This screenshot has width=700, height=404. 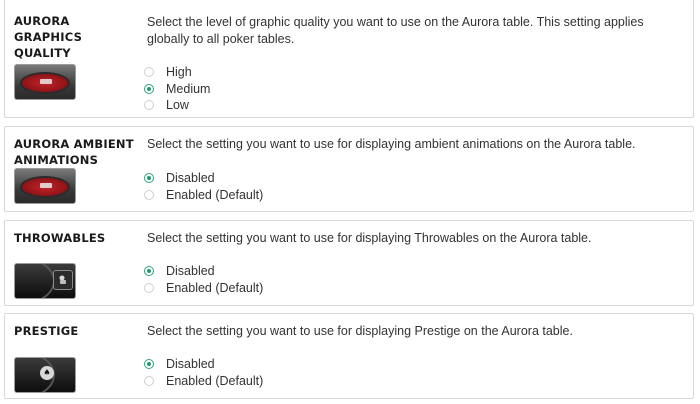 I want to click on radio-option-medium: Medium, so click(x=177, y=89).